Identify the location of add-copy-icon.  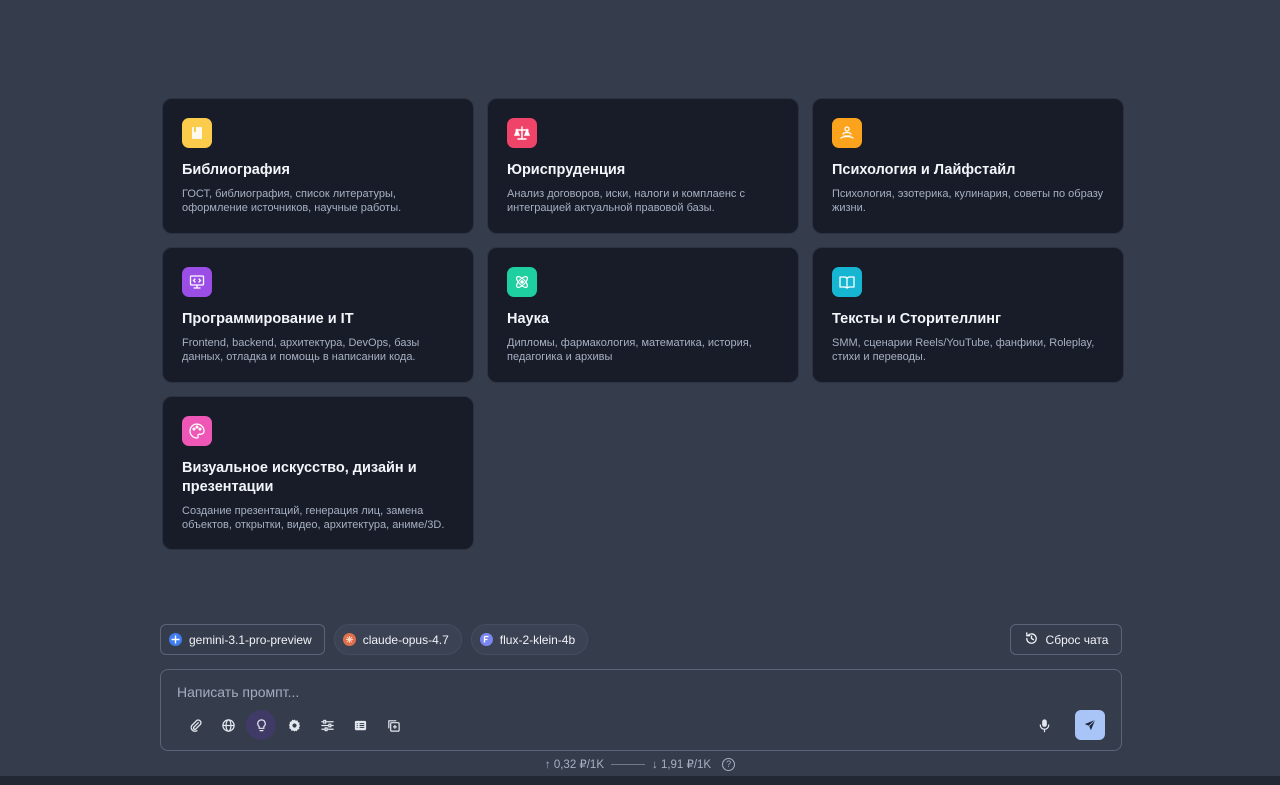
(393, 725).